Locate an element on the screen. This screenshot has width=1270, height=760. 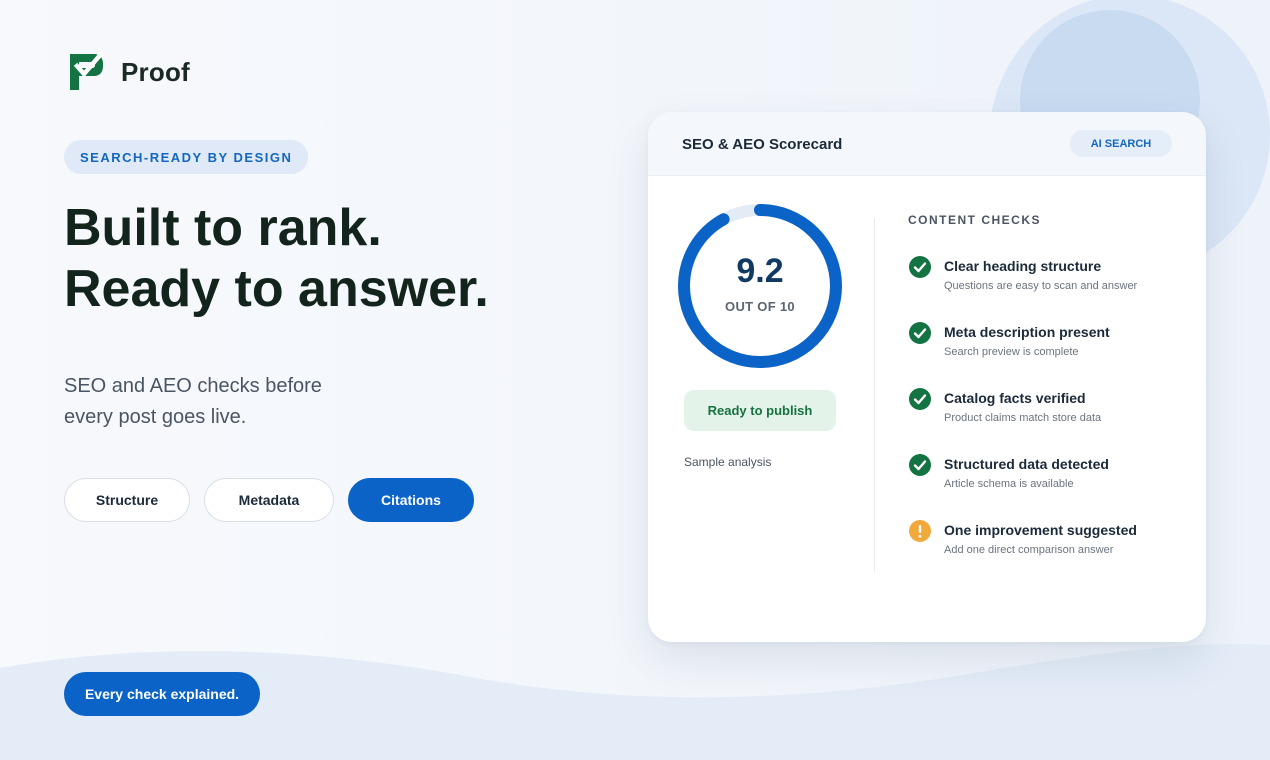
content-checks-heading: CONTENT CHECKS is located at coordinates (975, 220).